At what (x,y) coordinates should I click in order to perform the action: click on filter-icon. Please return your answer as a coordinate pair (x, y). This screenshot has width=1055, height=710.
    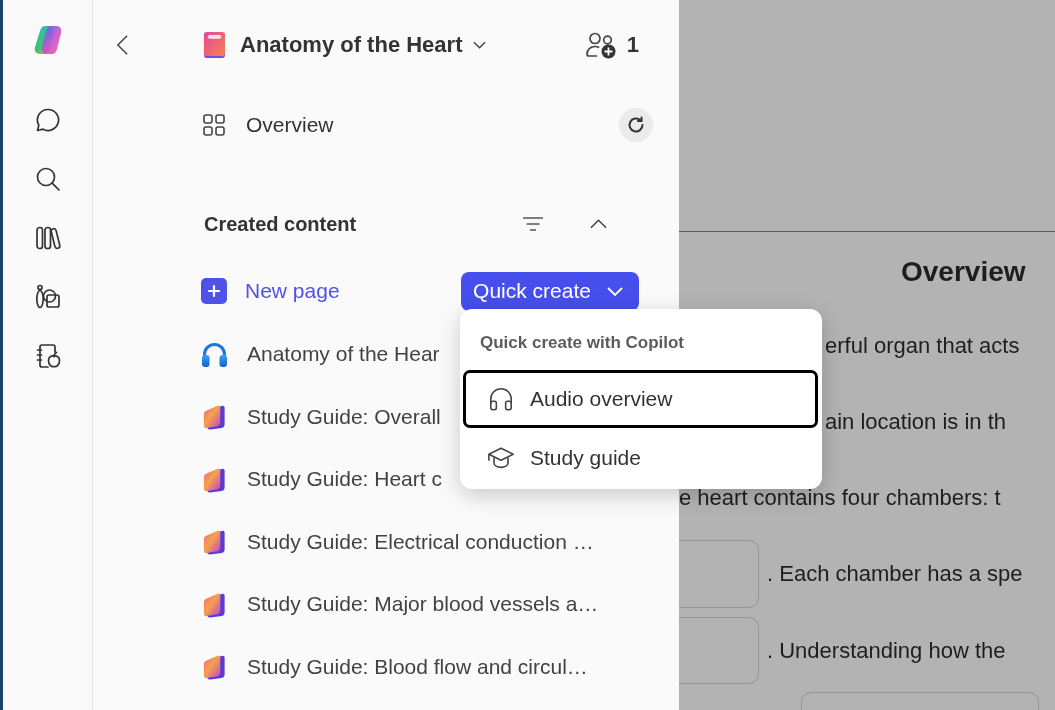
    Looking at the image, I should click on (533, 224).